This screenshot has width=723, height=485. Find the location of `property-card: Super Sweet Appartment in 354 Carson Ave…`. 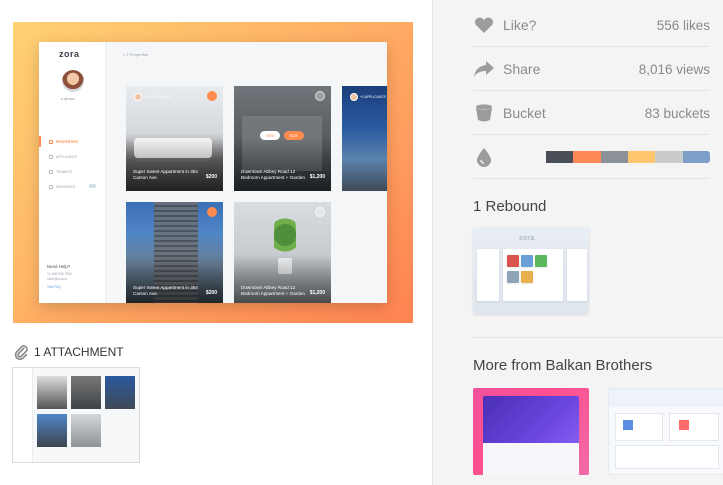

property-card: Super Sweet Appartment in 354 Carson Ave… is located at coordinates (174, 252).